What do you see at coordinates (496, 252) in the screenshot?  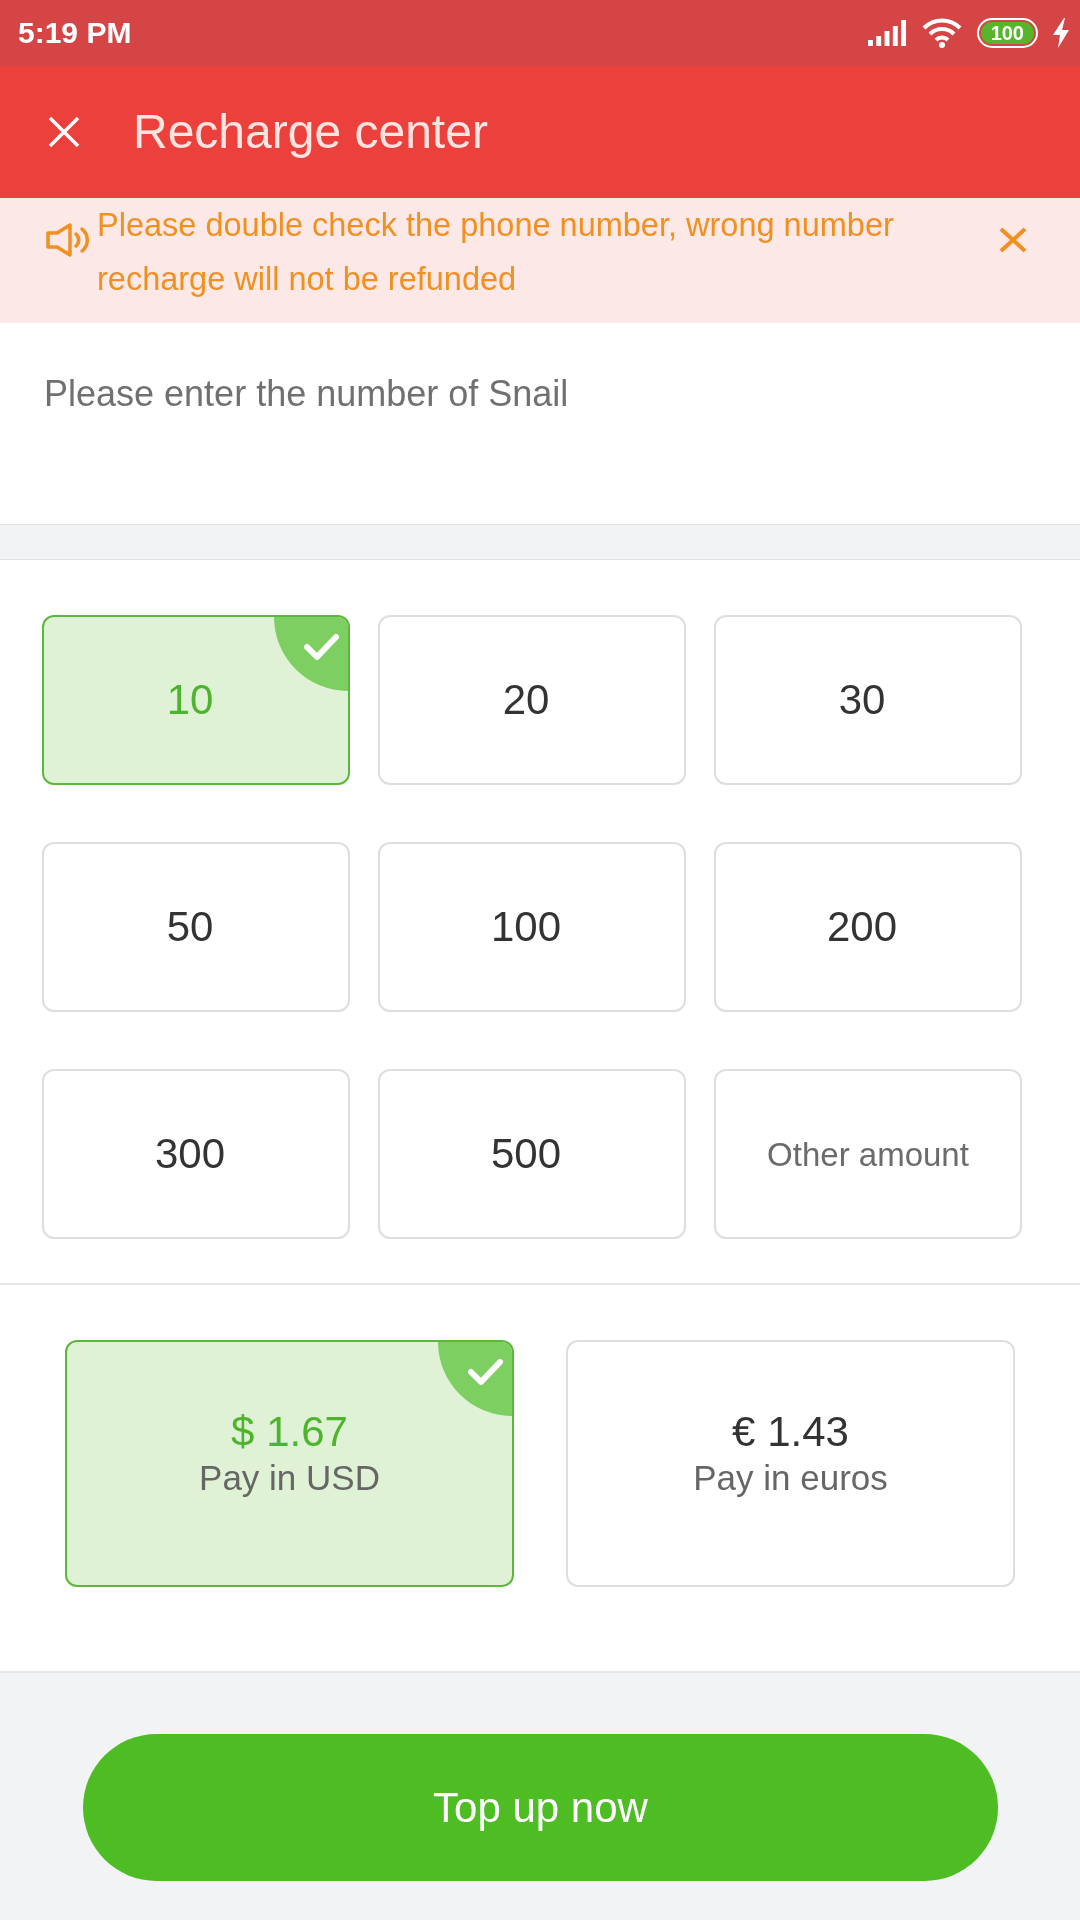 I see `notice-text: Please double check the phone number, wrong number recharge will not be refunded` at bounding box center [496, 252].